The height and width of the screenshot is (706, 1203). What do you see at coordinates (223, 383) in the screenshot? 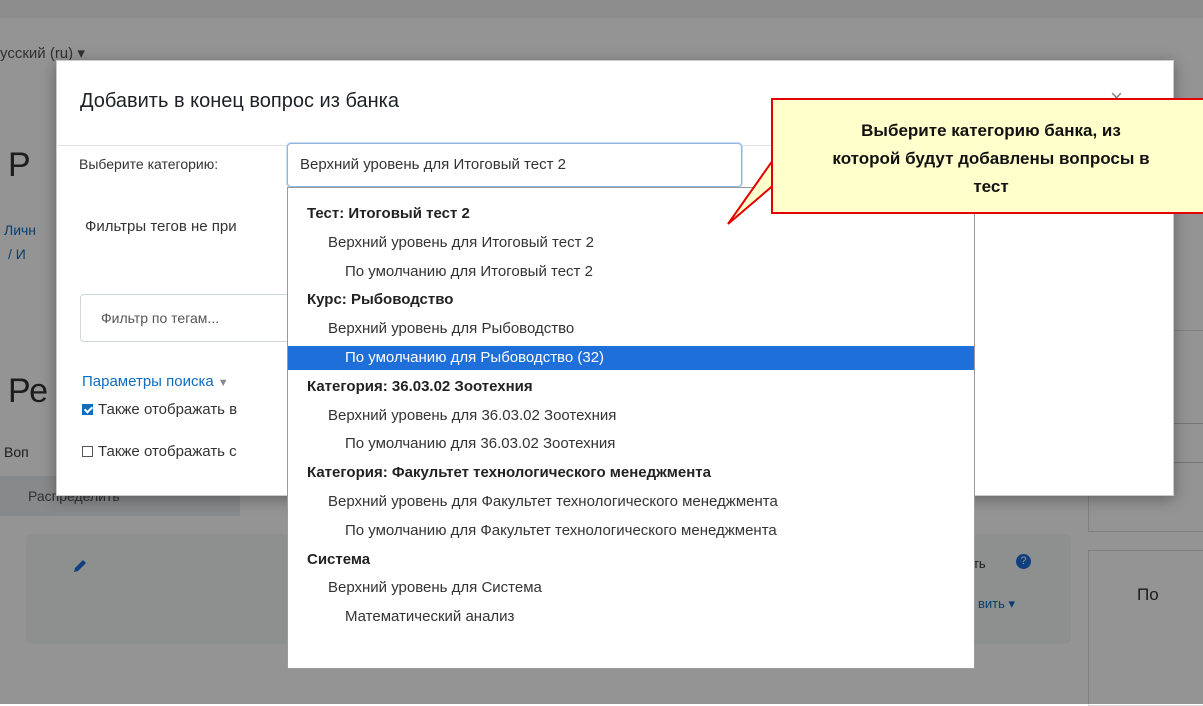
I see `chevron-down-icon: ▼` at bounding box center [223, 383].